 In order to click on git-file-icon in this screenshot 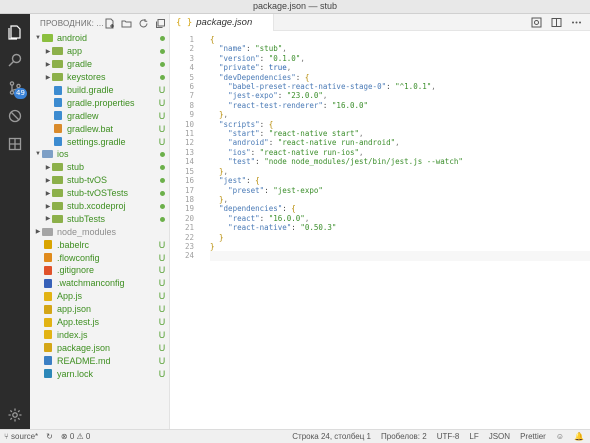, I will do `click(47, 270)`.